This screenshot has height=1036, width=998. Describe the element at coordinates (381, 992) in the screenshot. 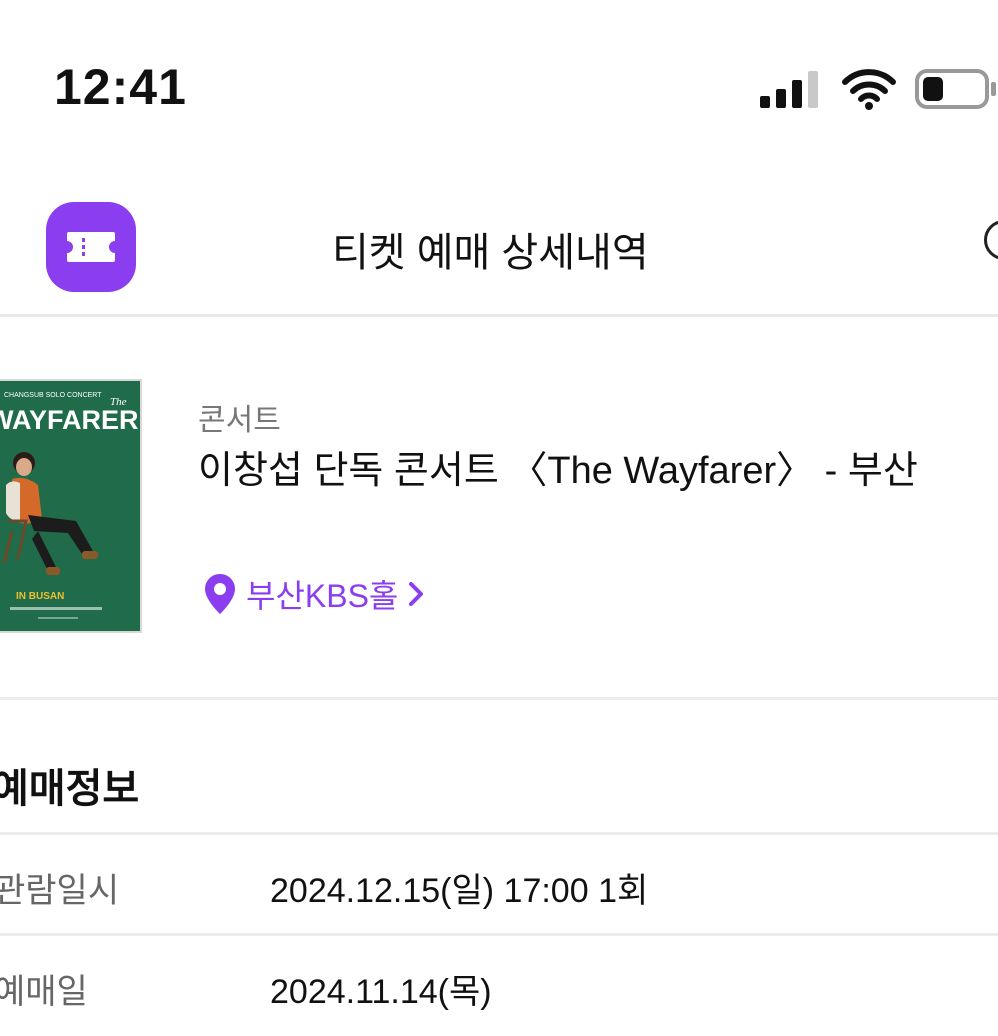

I see `row-value: 2024.11.14(목)` at that location.